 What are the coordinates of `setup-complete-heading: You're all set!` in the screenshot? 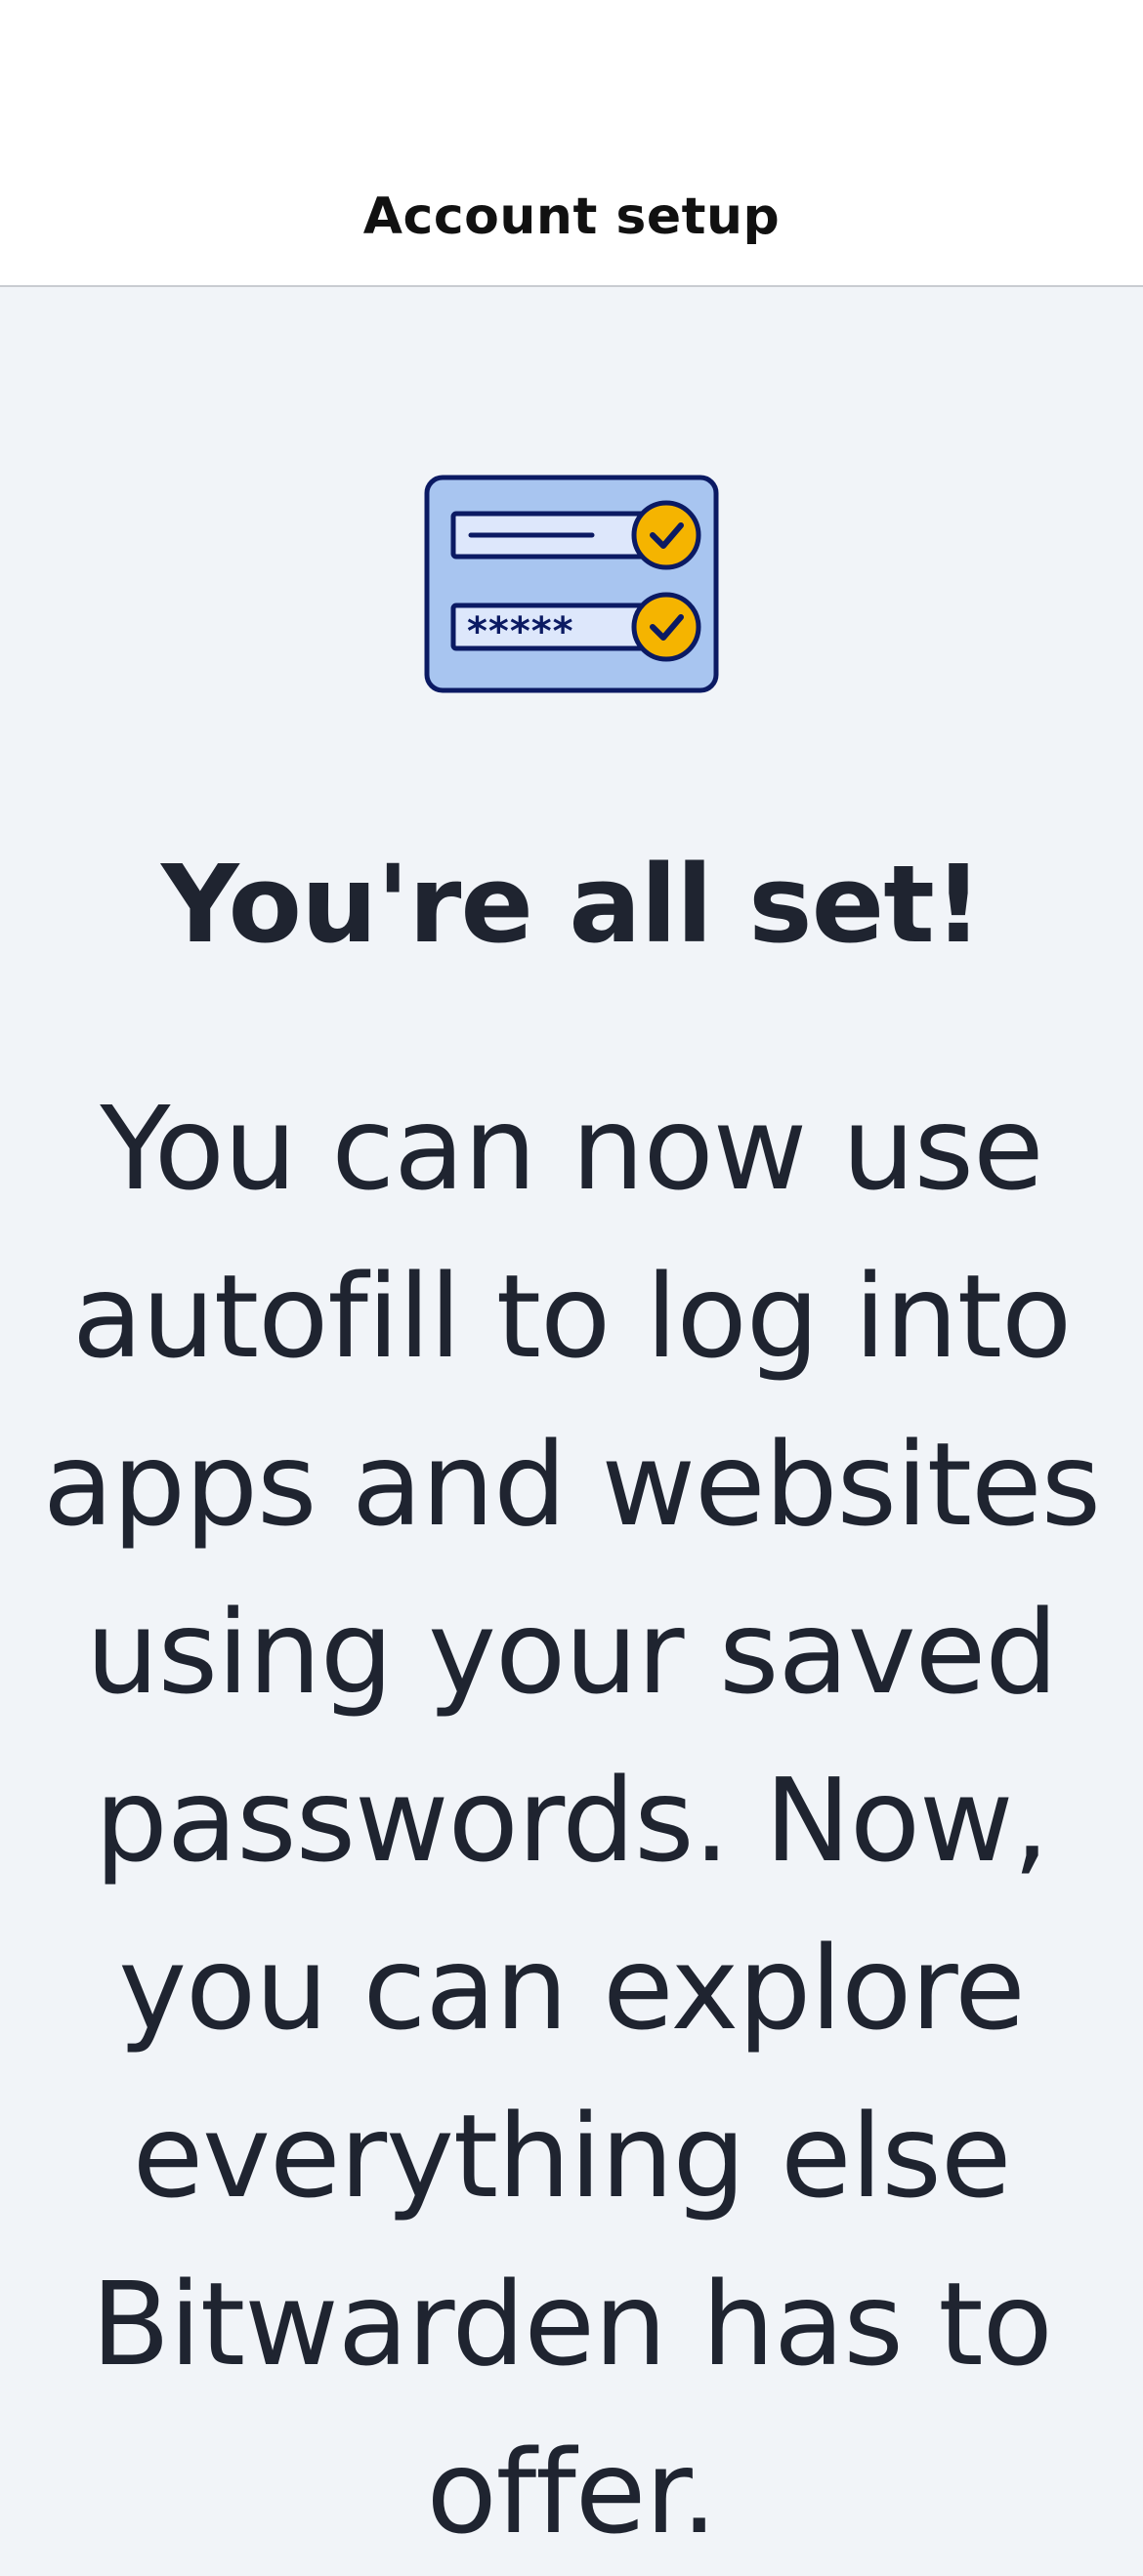 It's located at (571, 905).